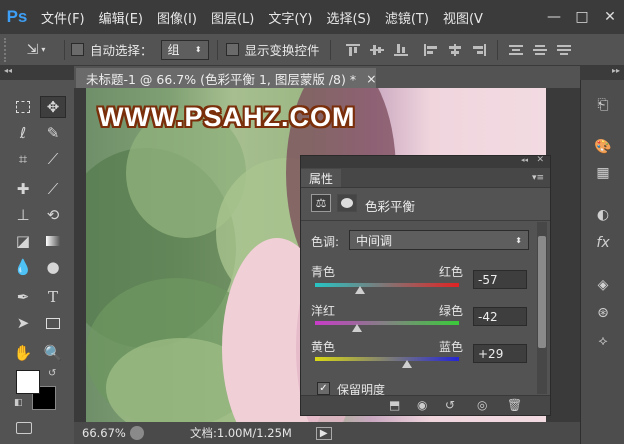 This screenshot has width=624, height=444. I want to click on auto-select-checkbox, so click(77, 49).